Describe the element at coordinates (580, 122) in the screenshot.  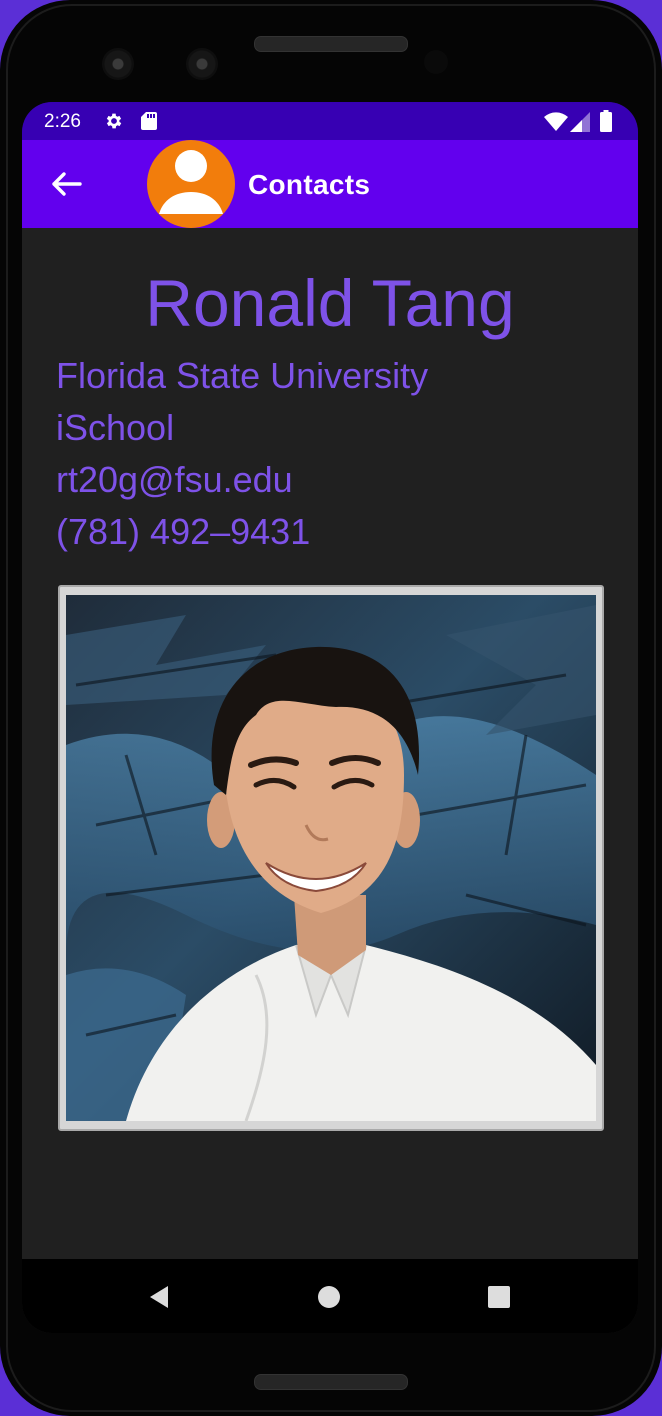
I see `signal-icon` at that location.